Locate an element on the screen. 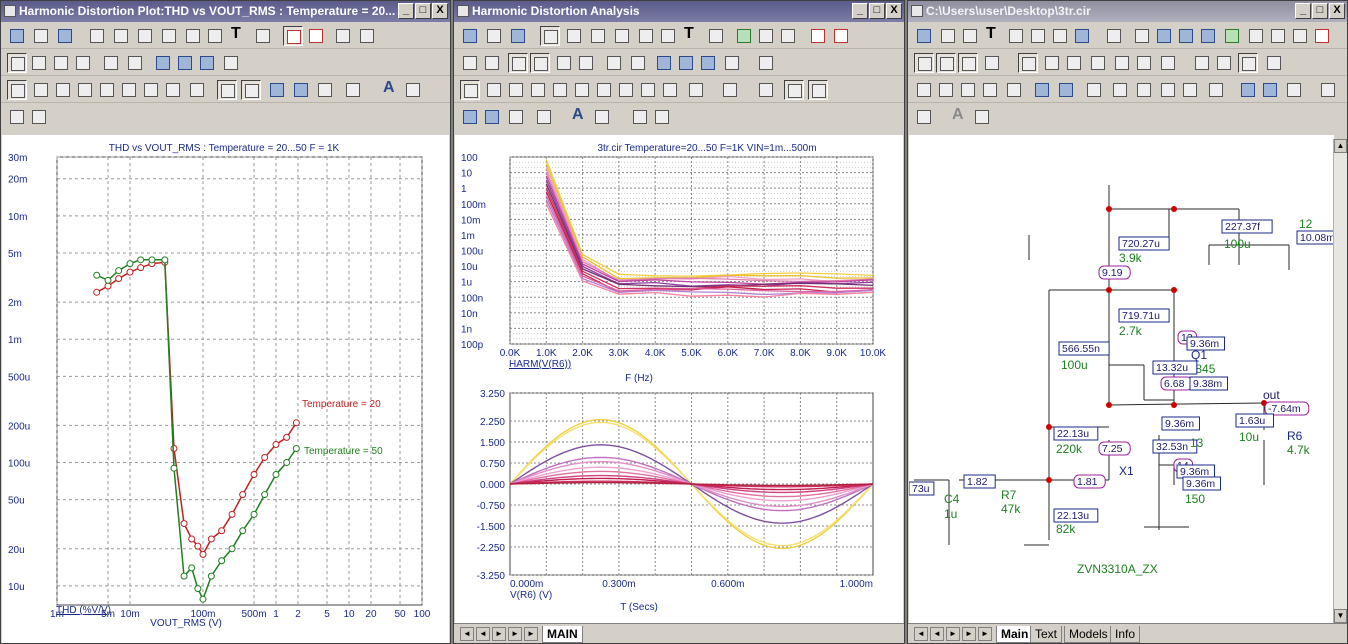  undock-icon is located at coordinates (640, 117).